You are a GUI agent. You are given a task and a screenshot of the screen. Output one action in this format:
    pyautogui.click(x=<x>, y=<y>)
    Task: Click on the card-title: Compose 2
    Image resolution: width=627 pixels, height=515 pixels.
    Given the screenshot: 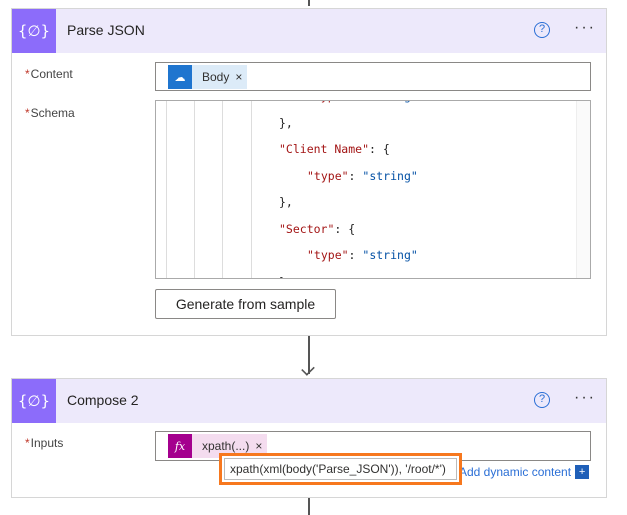 What is the action you would take?
    pyautogui.click(x=103, y=400)
    